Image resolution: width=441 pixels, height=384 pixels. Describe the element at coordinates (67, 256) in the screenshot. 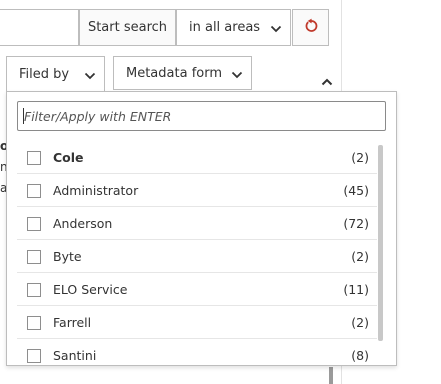

I see `option-name: Byte` at that location.